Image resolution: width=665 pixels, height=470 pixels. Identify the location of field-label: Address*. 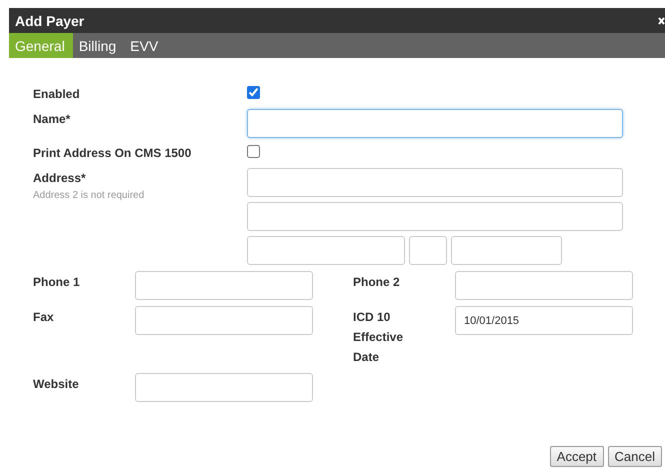
(60, 178).